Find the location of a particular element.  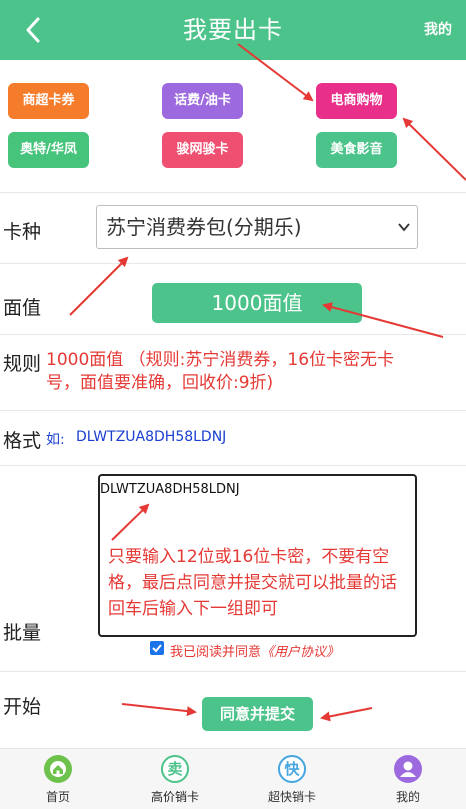

category-dianshang: 电商购物 is located at coordinates (356, 101).